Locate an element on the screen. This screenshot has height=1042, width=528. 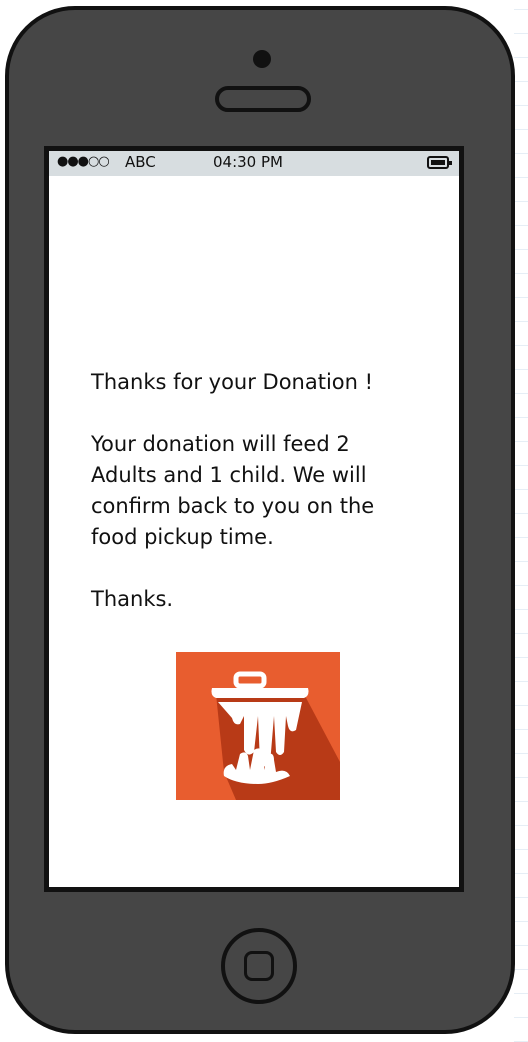
status-bar: ●●●○○ ABC 04:30 PM is located at coordinates (254, 163).